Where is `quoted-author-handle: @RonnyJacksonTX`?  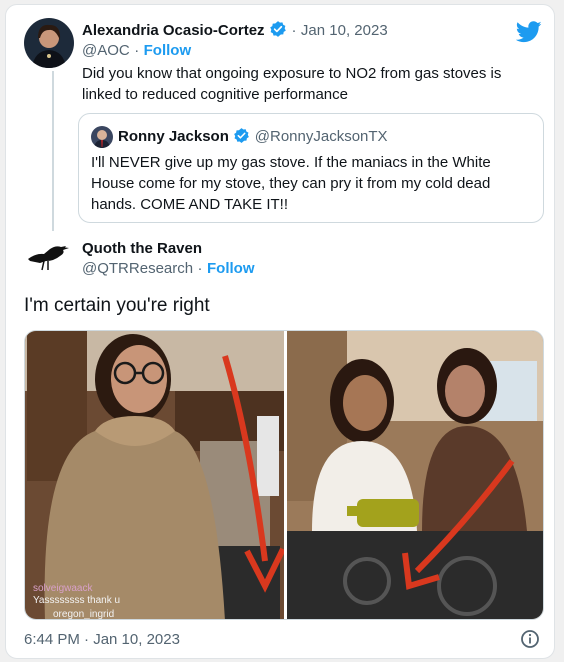 quoted-author-handle: @RonnyJacksonTX is located at coordinates (321, 136).